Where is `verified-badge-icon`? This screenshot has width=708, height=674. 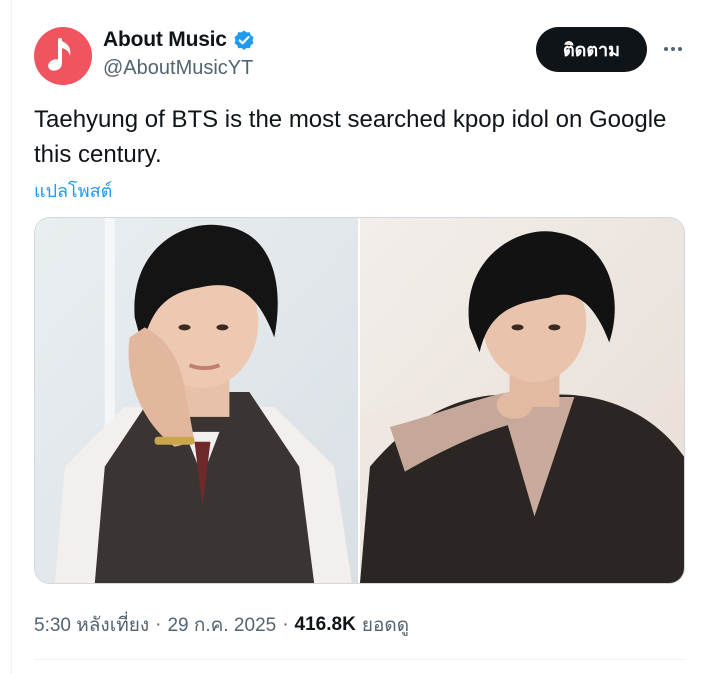 verified-badge-icon is located at coordinates (244, 40).